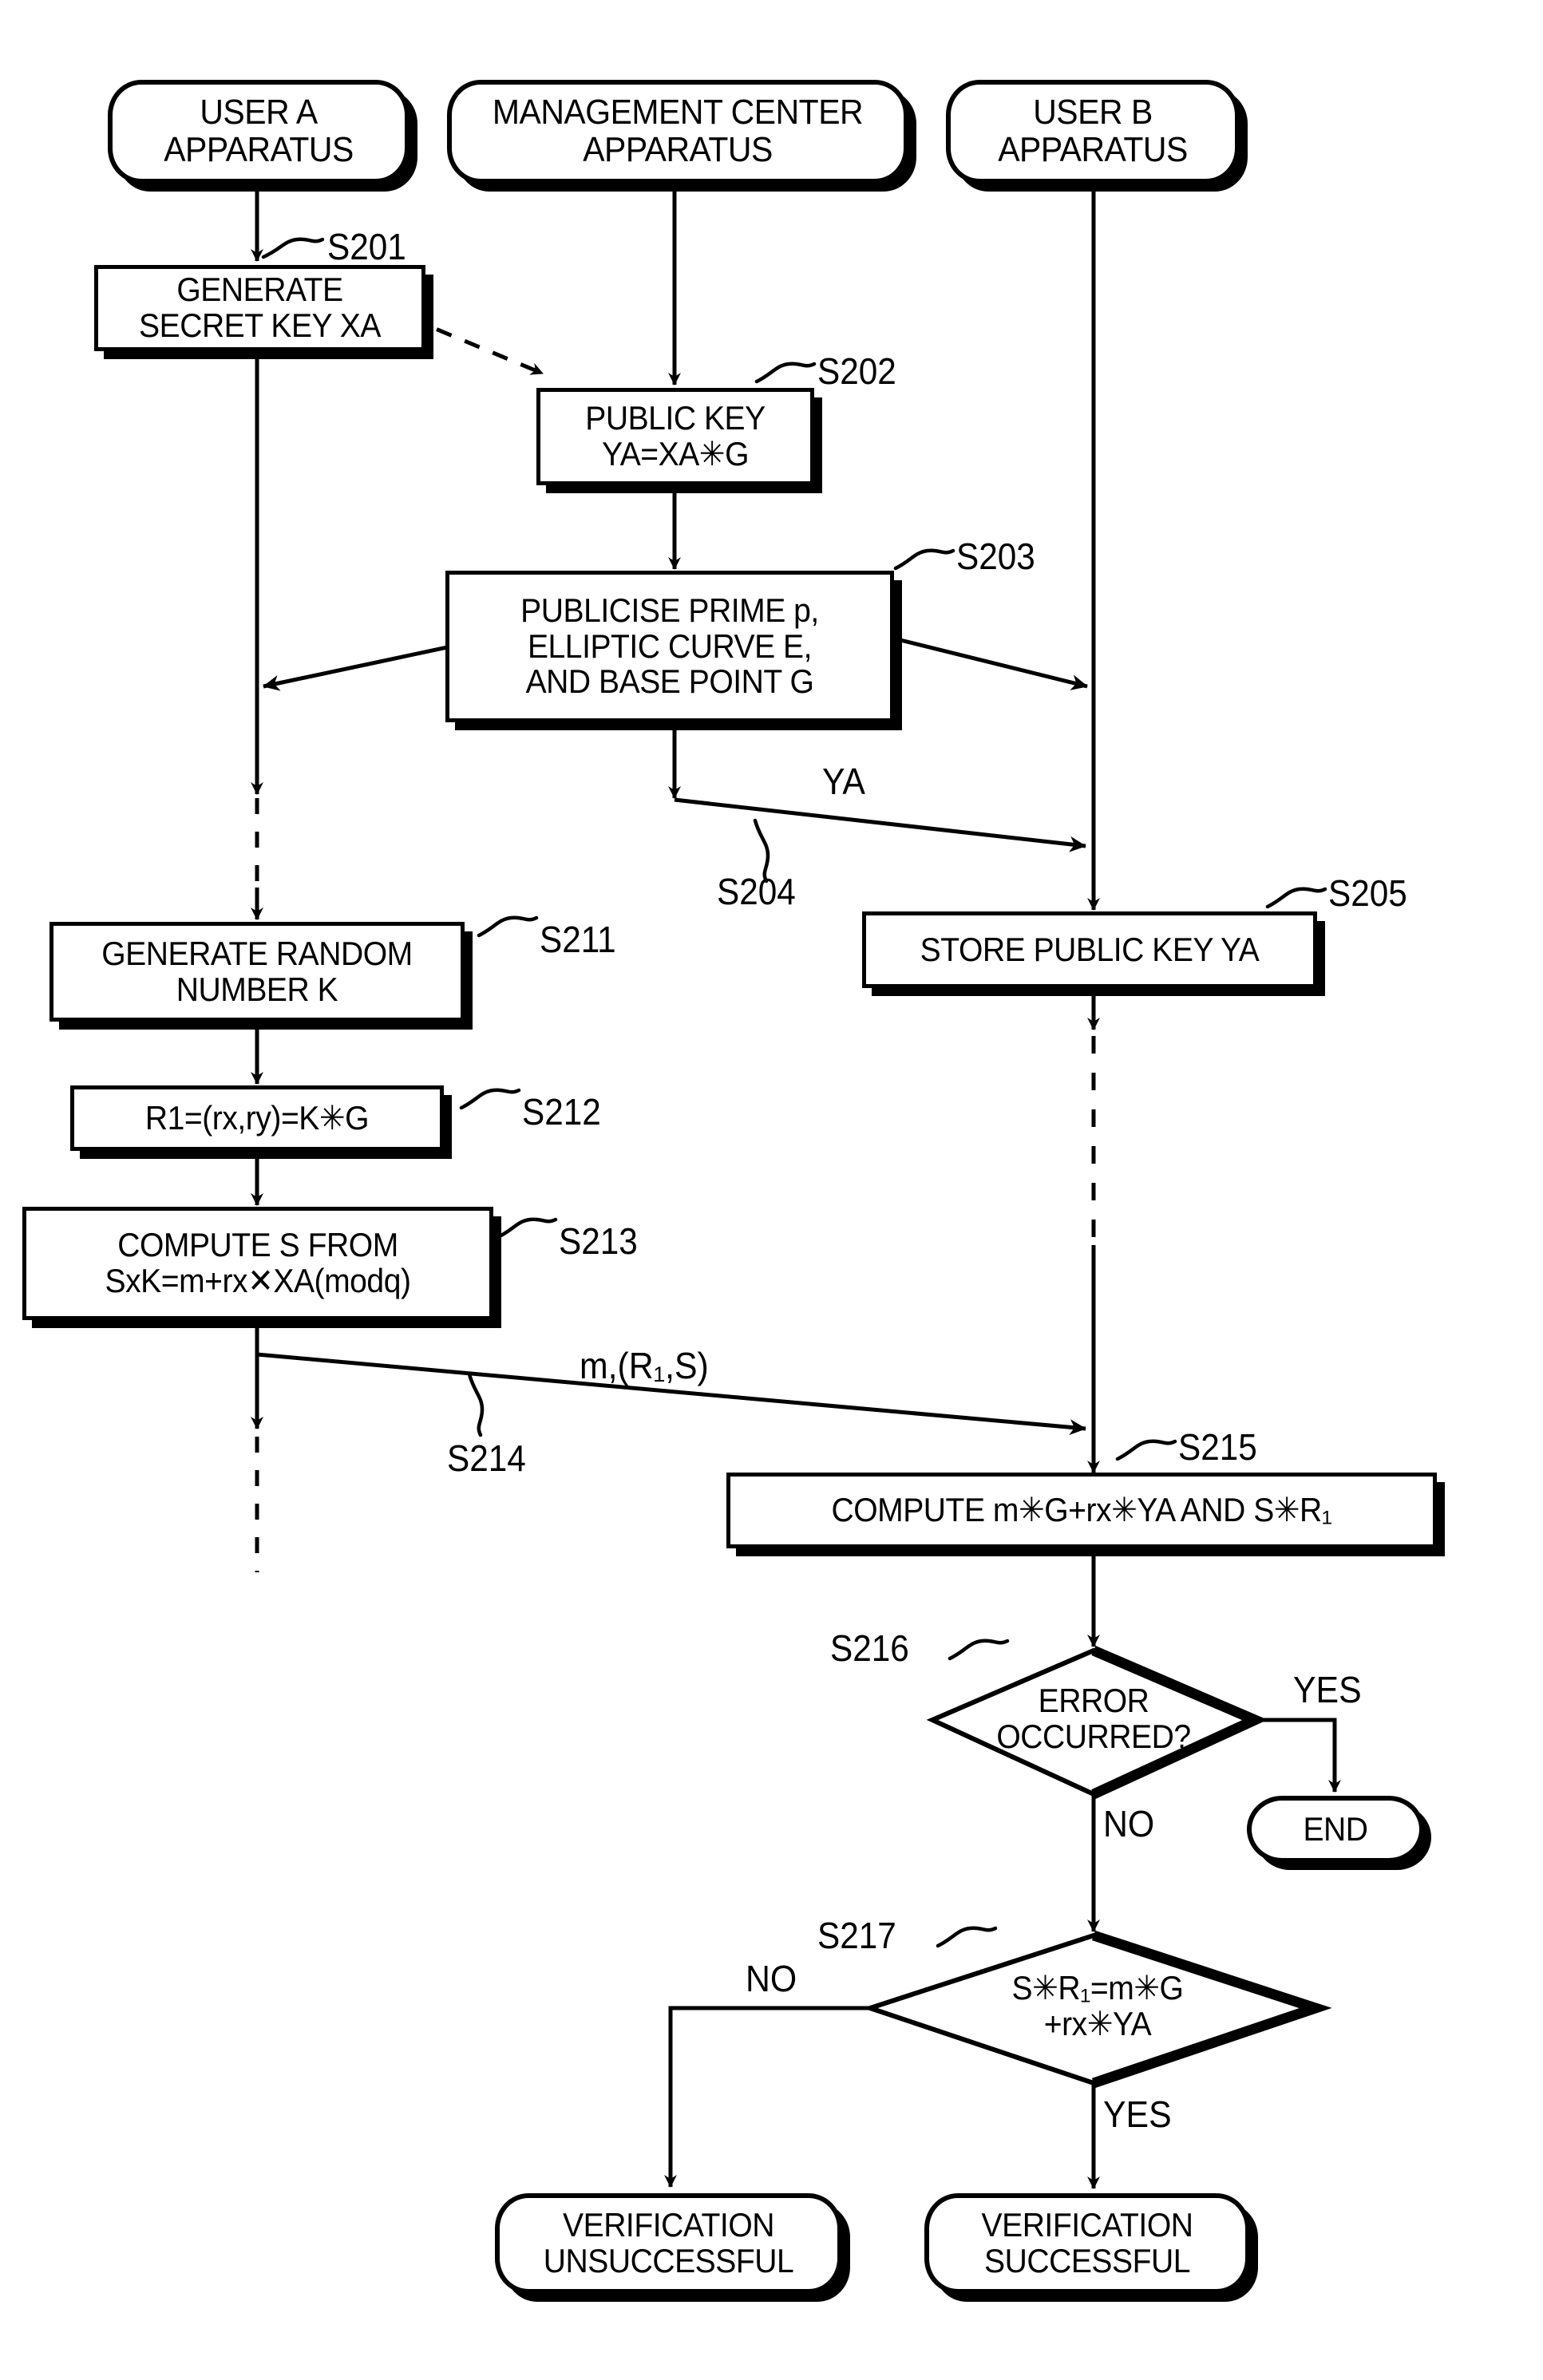 The image size is (1543, 2380). Describe the element at coordinates (1298, 1755) in the screenshot. I see `conn-s216-yes-to-end` at that location.